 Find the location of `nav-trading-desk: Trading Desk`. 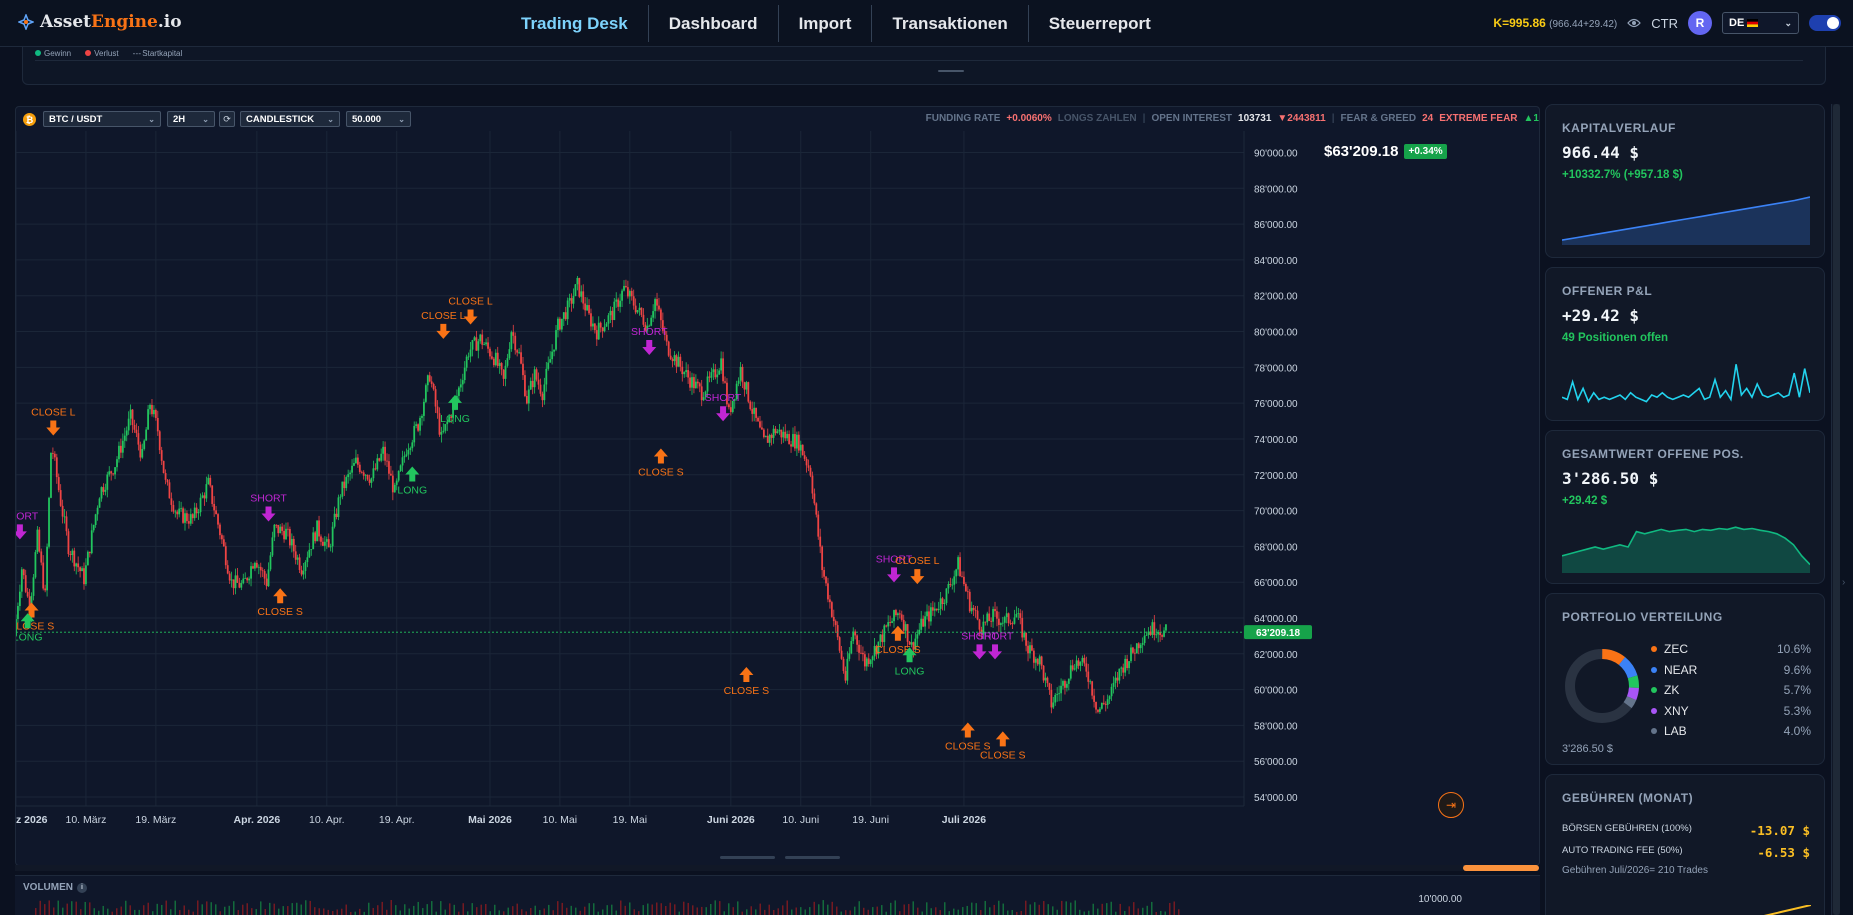

nav-trading-desk: Trading Desk is located at coordinates (575, 23).